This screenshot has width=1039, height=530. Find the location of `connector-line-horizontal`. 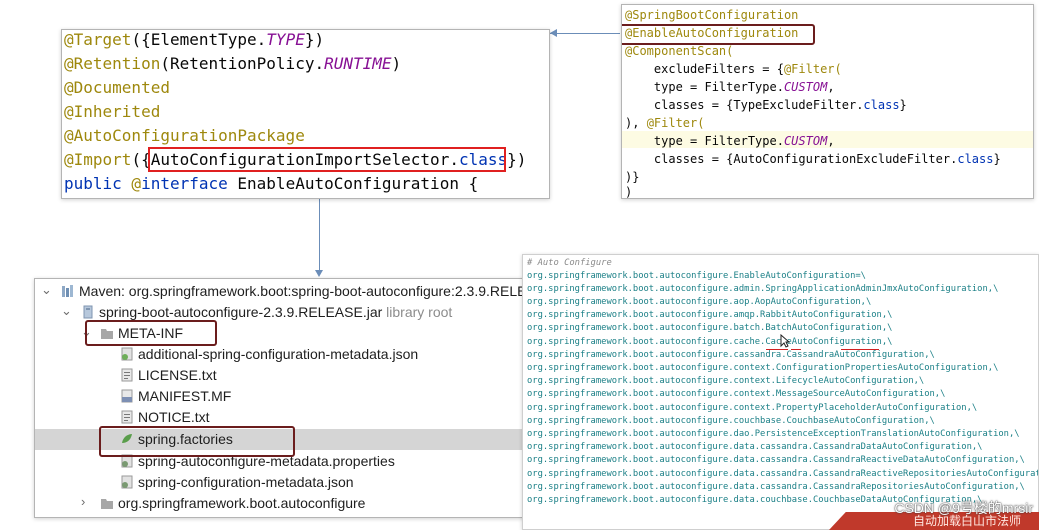

connector-line-horizontal is located at coordinates (585, 33).